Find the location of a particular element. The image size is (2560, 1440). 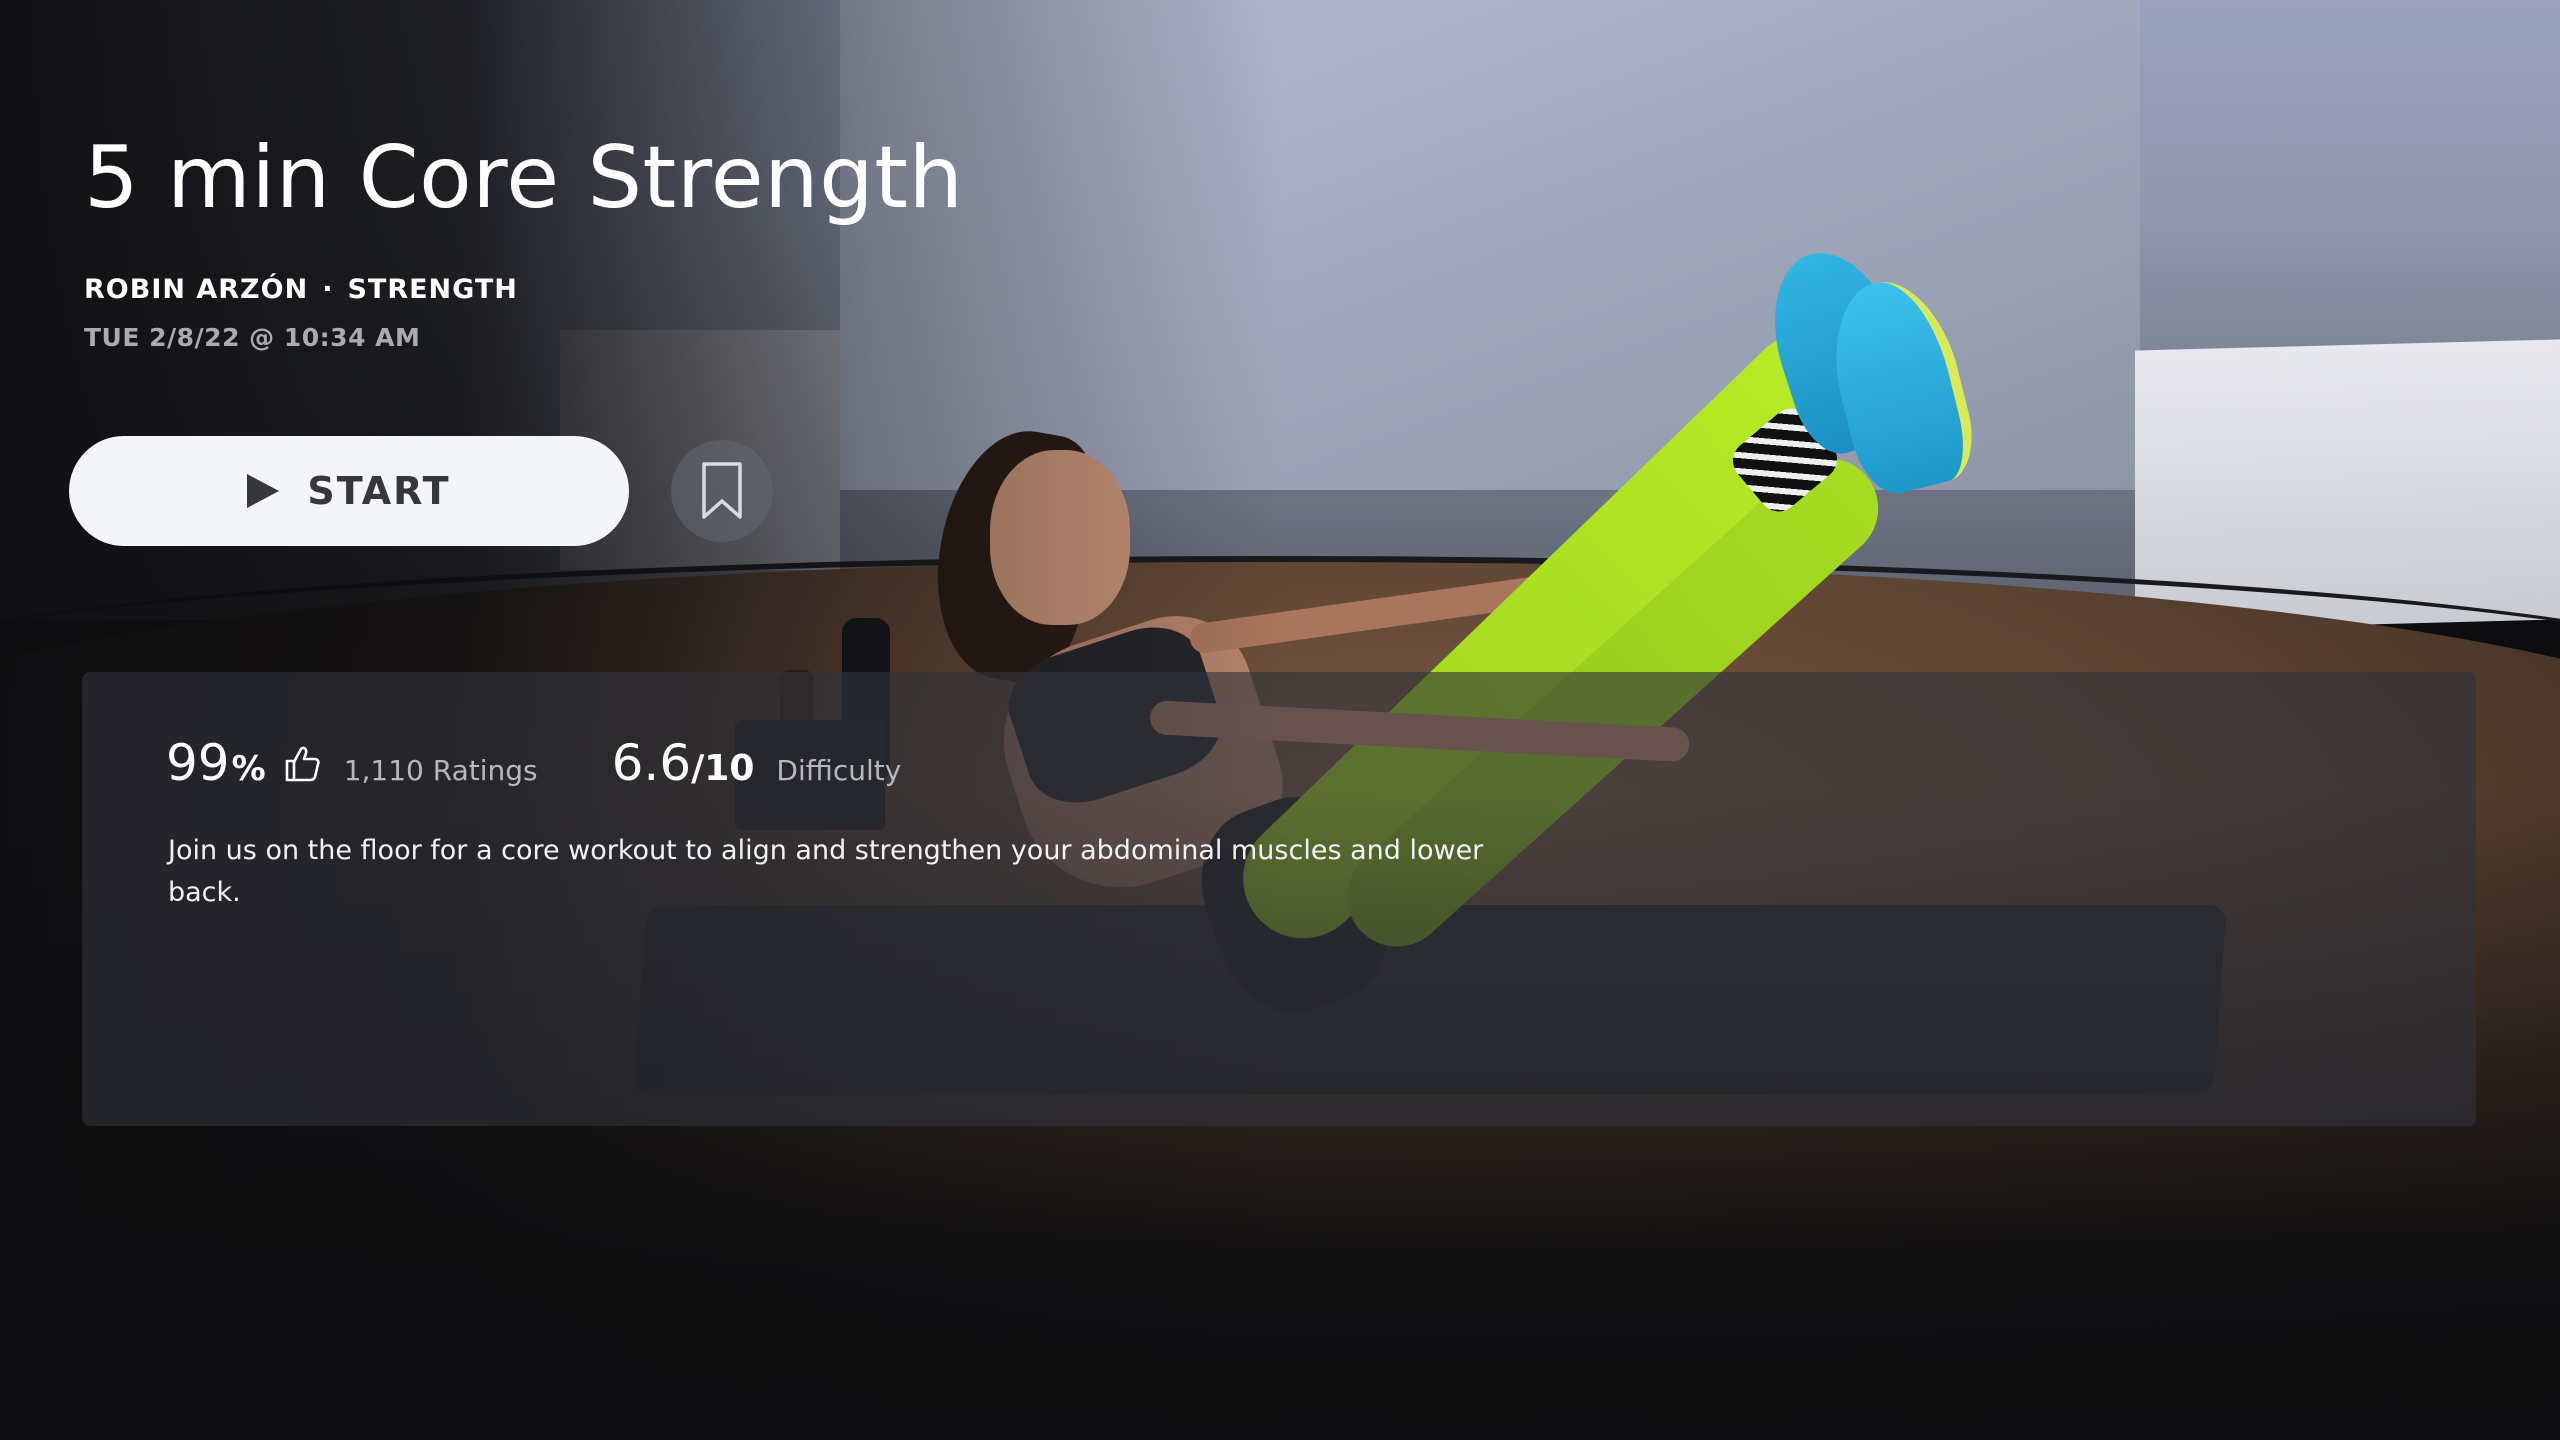

start-button: START is located at coordinates (349, 491).